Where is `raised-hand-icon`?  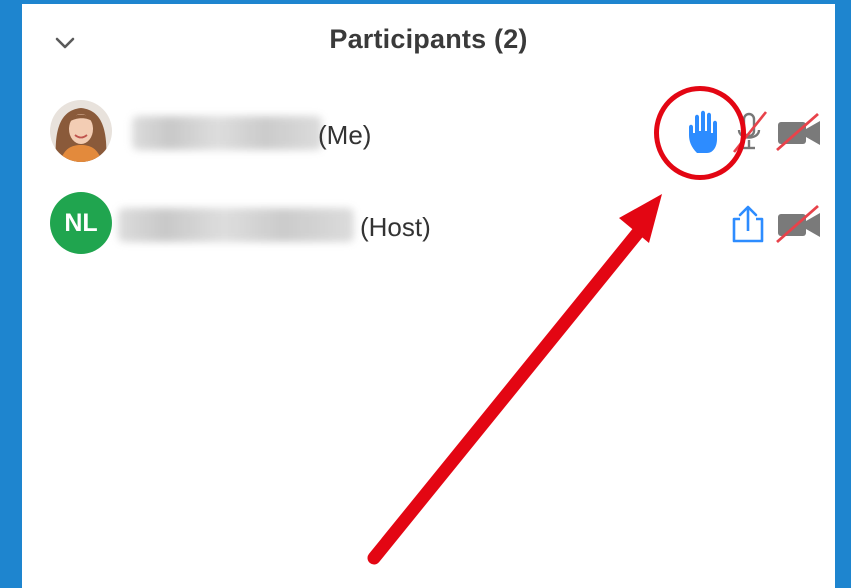
raised-hand-icon is located at coordinates (705, 132).